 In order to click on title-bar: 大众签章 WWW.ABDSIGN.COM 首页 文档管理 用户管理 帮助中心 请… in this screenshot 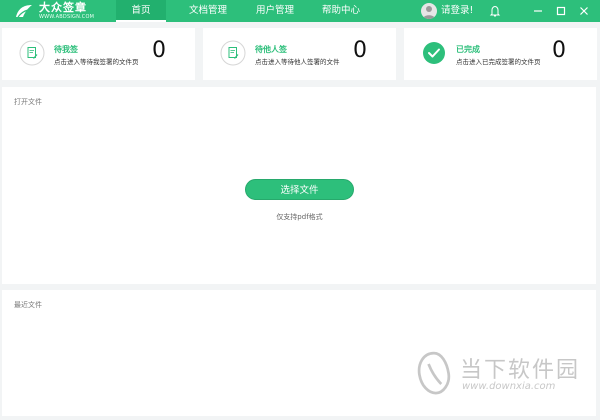, I will do `click(300, 11)`.